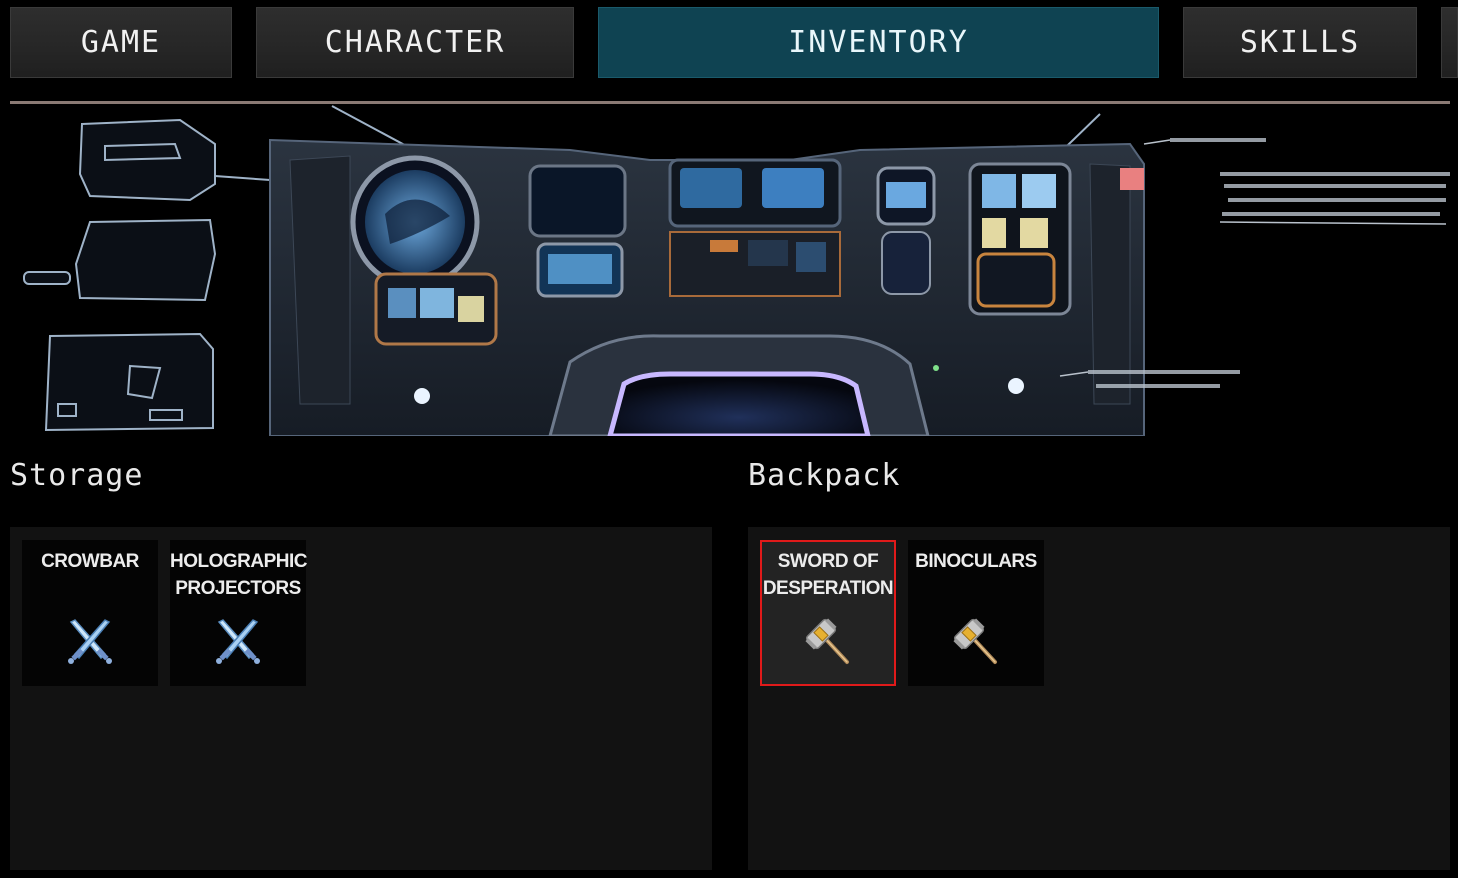  I want to click on tab-game: GAME, so click(121, 42).